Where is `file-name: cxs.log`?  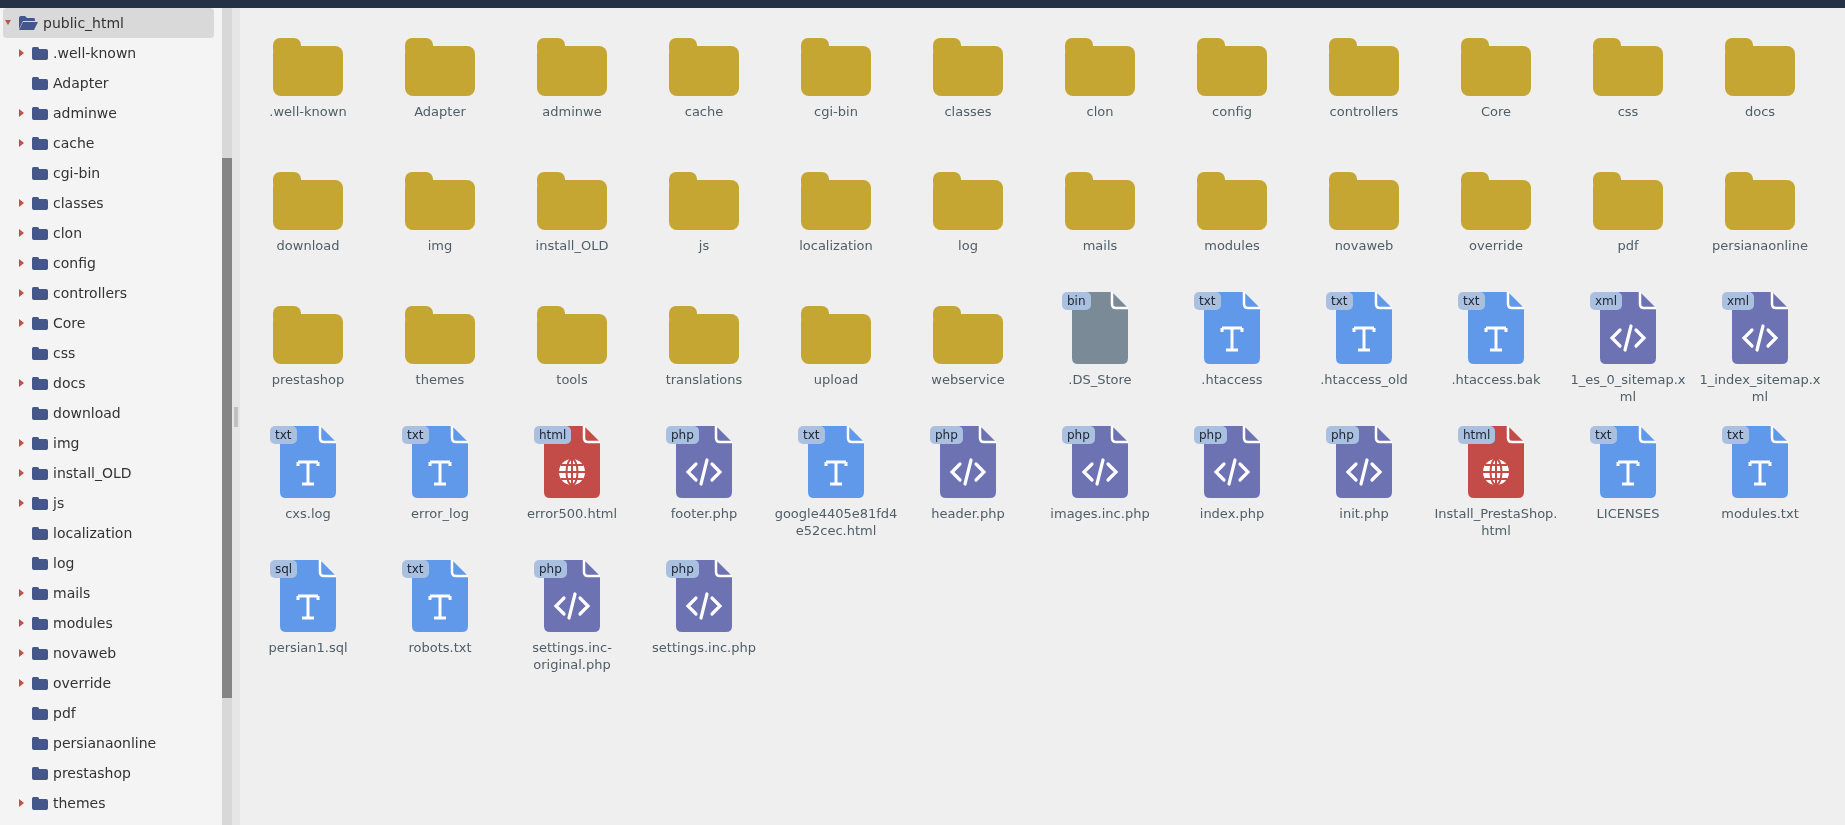 file-name: cxs.log is located at coordinates (308, 514).